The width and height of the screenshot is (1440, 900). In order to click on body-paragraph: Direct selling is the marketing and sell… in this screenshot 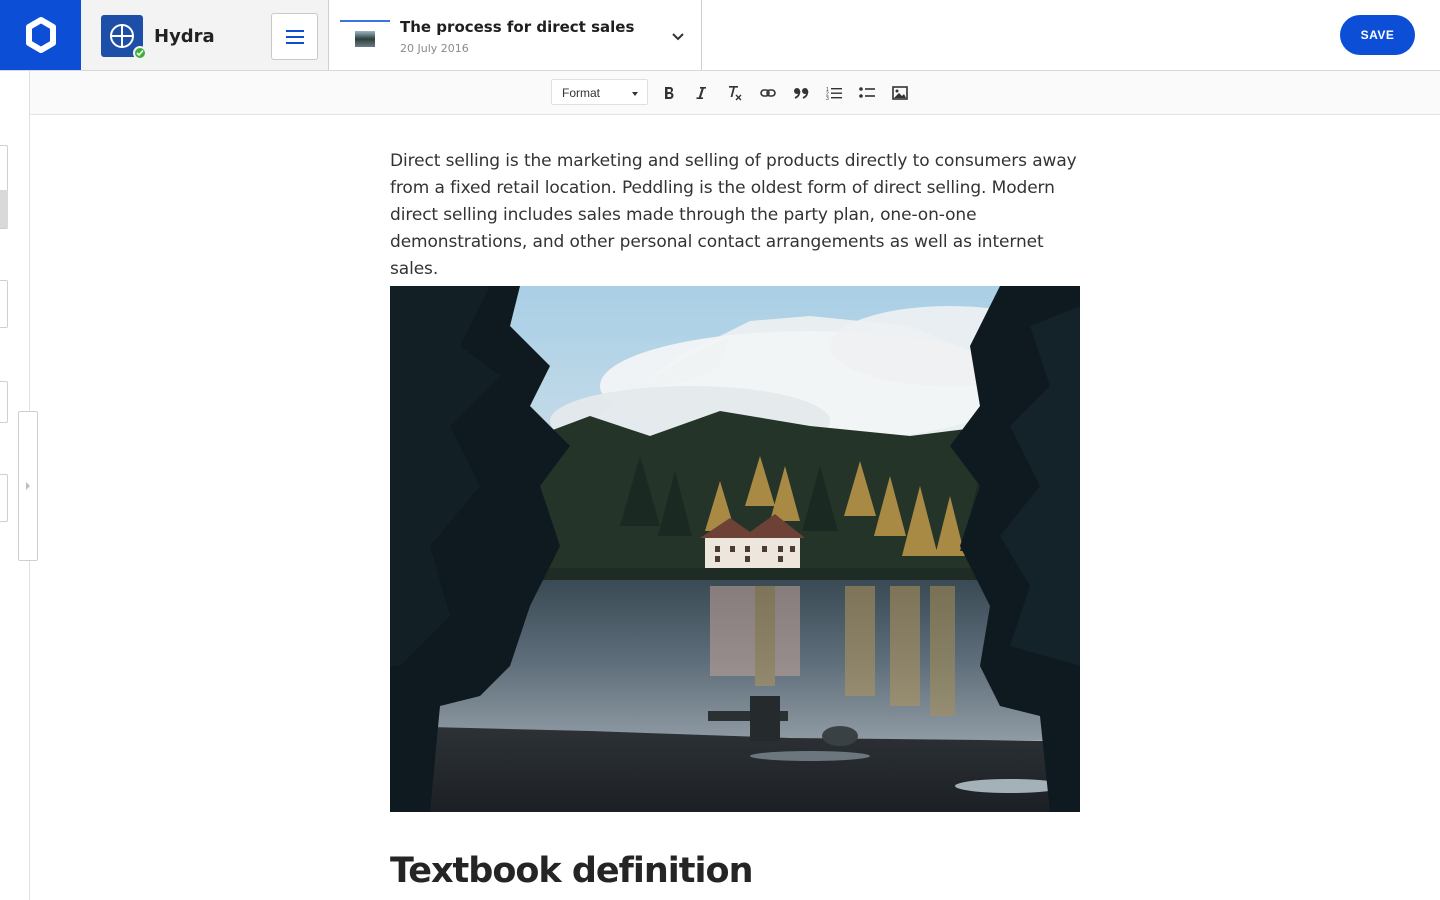, I will do `click(735, 215)`.